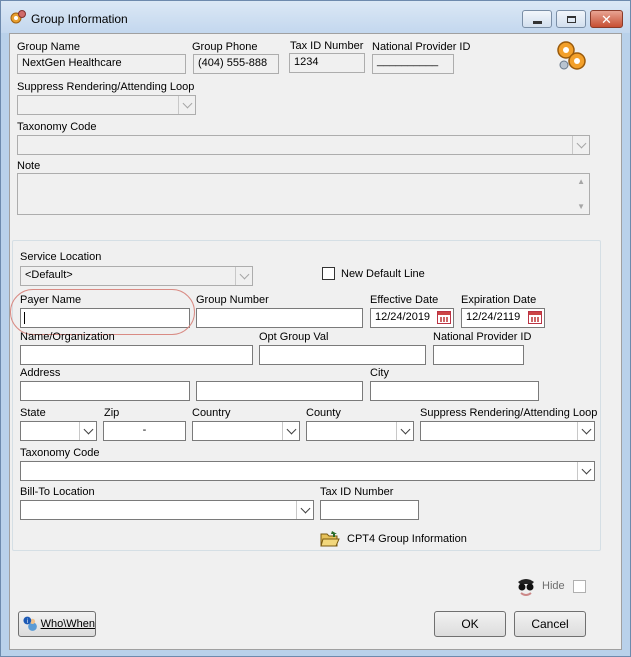  I want to click on group-number-input, so click(279, 318).